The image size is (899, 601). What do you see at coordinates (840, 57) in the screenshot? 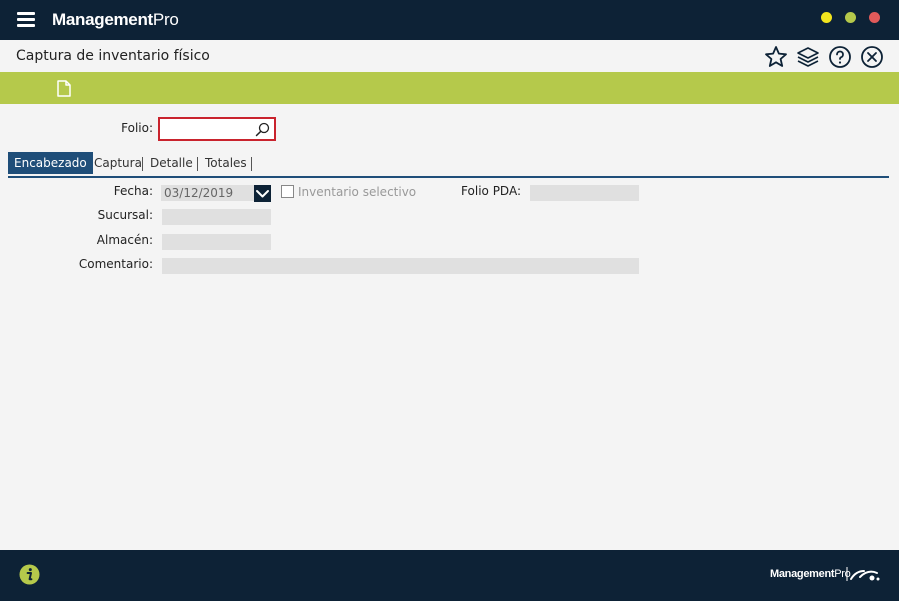
I see `help-icon` at bounding box center [840, 57].